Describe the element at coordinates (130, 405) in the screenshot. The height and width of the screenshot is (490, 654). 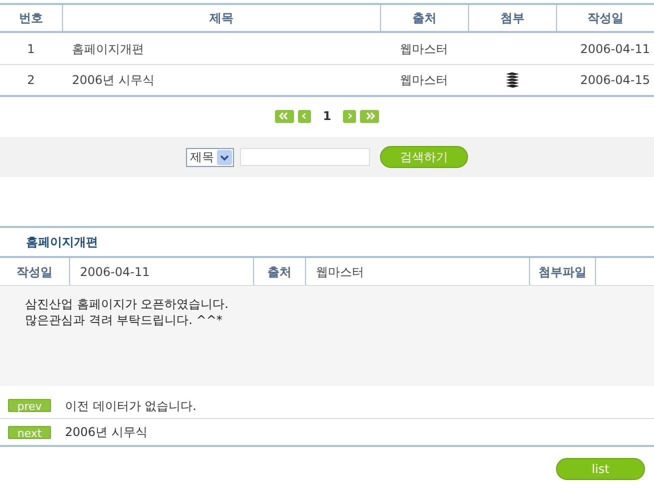
I see `post-nav-link: 이전 데이터가 없습니다.` at that location.